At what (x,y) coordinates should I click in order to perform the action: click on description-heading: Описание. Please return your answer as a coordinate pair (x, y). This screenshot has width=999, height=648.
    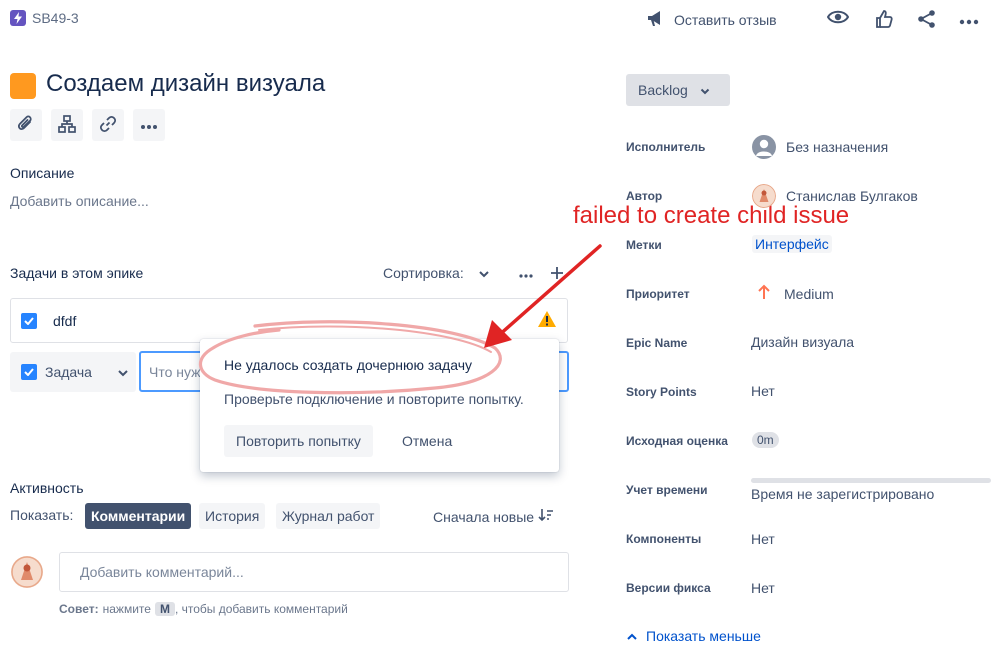
    Looking at the image, I should click on (42, 173).